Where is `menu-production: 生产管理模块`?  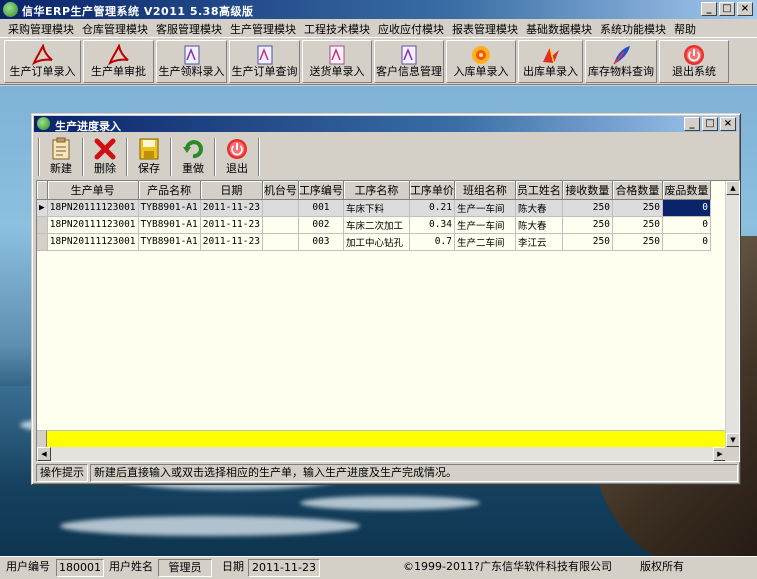
menu-production: 生产管理模块 is located at coordinates (263, 28).